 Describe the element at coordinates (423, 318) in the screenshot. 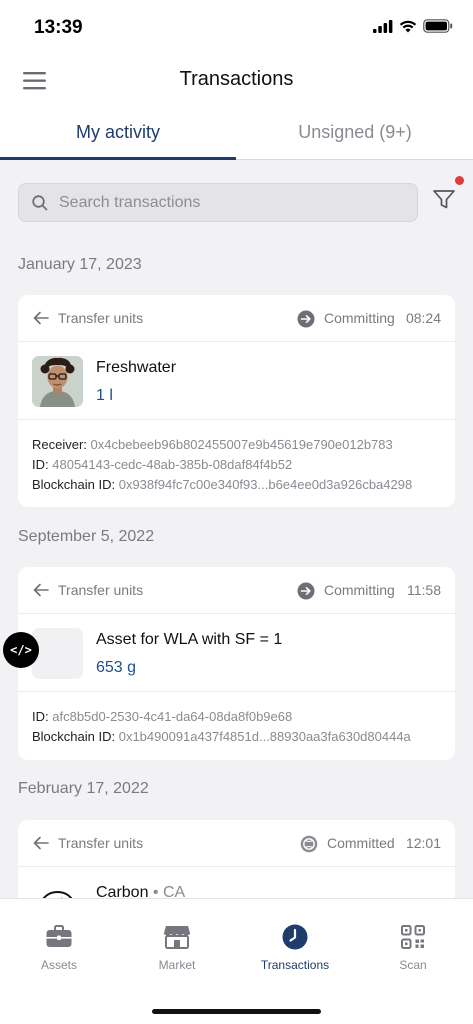

I see `transaction-time: 08:24` at that location.